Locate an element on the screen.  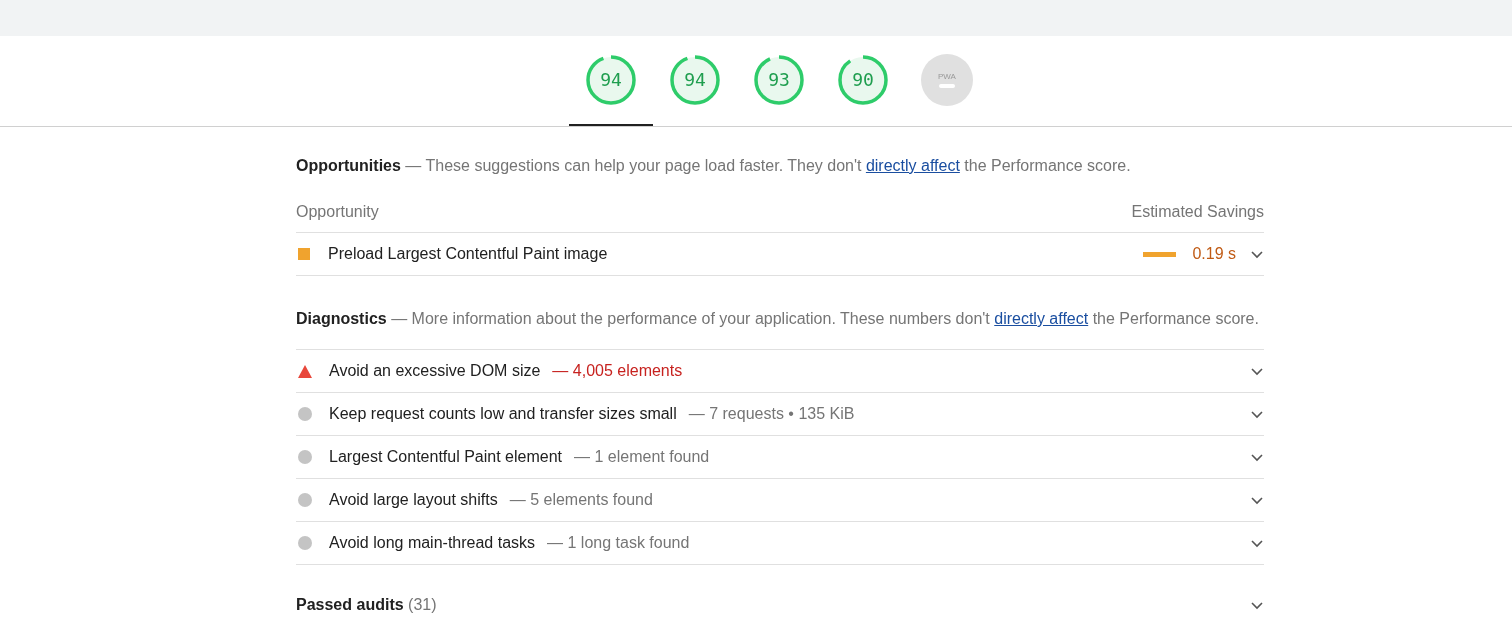
audit-row: Keep request counts low and transfer sizes small — 7 requests • 135 KiB is located at coordinates (780, 414).